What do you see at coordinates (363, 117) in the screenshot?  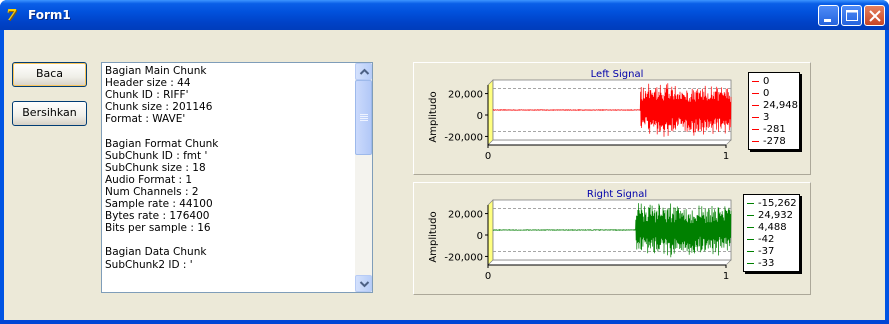 I see `scroll-thumb` at bounding box center [363, 117].